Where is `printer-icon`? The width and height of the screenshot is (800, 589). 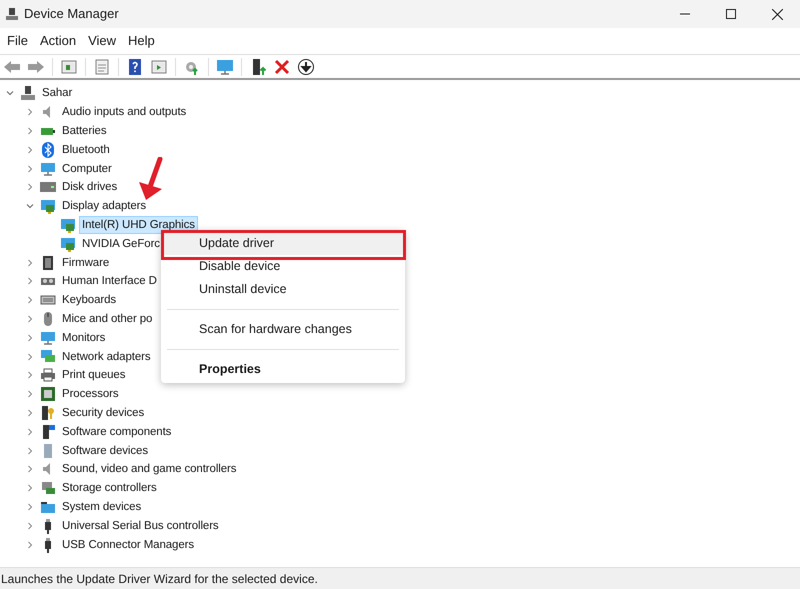
printer-icon is located at coordinates (48, 375).